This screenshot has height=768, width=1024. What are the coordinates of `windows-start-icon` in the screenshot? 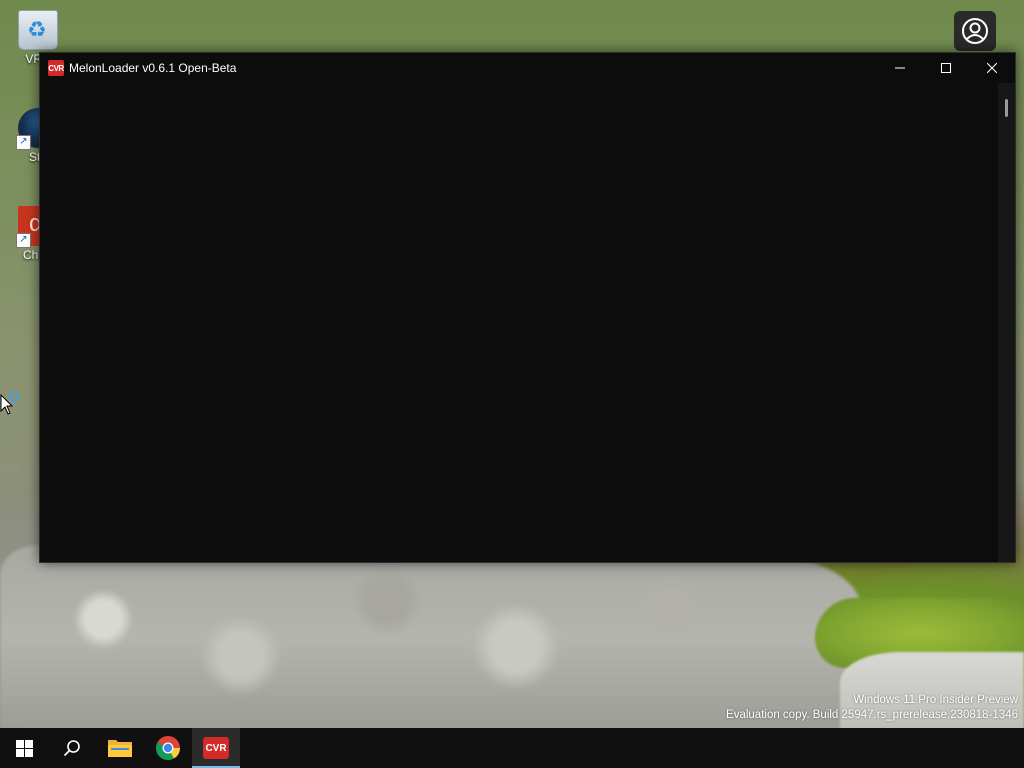 It's located at (24, 748).